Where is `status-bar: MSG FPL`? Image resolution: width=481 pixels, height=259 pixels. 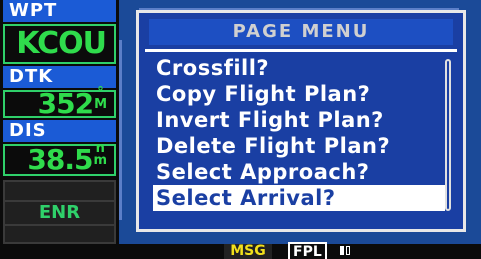 status-bar: MSG FPL is located at coordinates (240, 250).